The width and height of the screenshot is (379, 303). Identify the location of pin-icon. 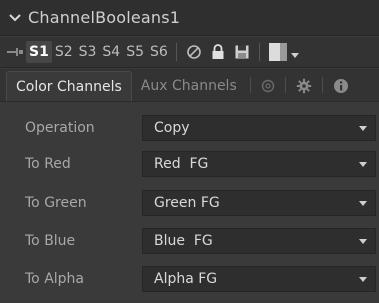
(15, 52).